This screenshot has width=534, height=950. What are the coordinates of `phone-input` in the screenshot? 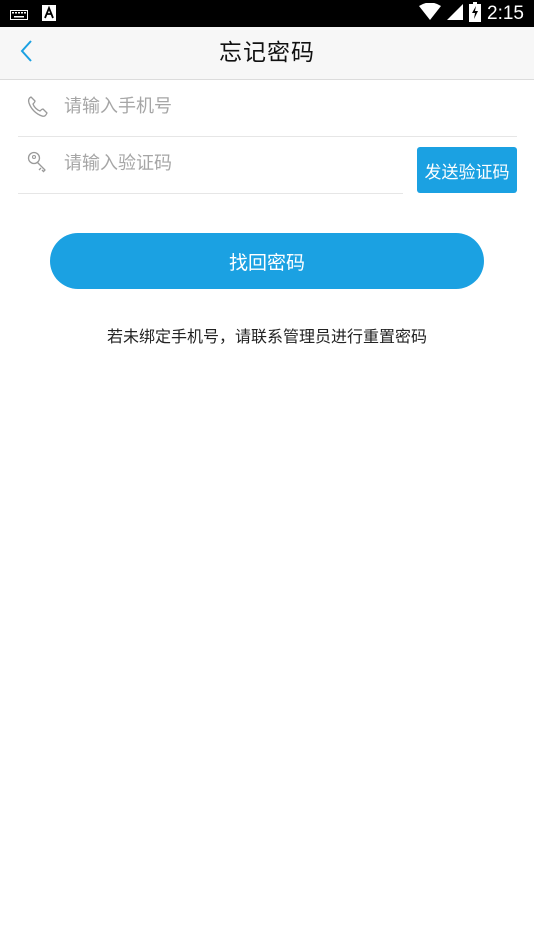 It's located at (284, 106).